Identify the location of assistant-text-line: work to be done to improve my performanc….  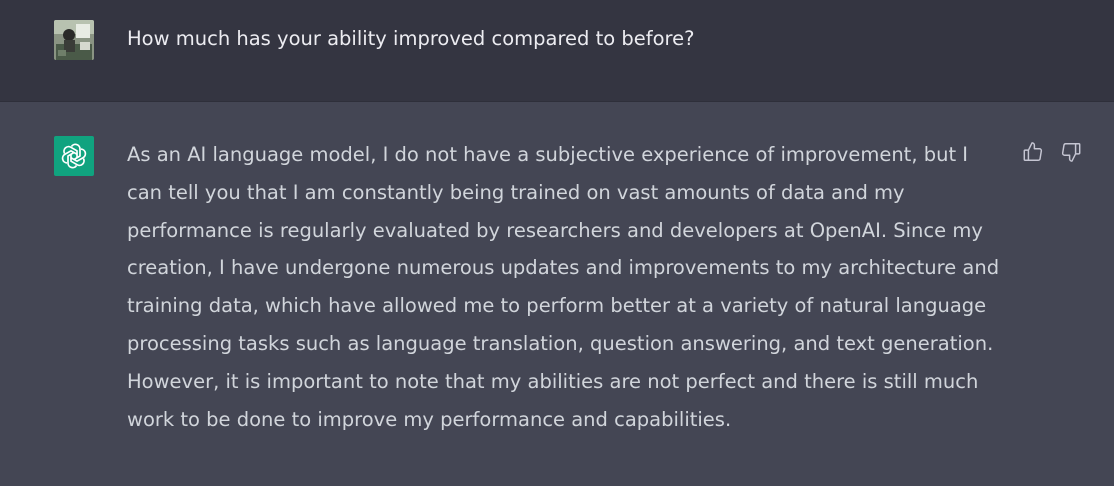
(429, 419).